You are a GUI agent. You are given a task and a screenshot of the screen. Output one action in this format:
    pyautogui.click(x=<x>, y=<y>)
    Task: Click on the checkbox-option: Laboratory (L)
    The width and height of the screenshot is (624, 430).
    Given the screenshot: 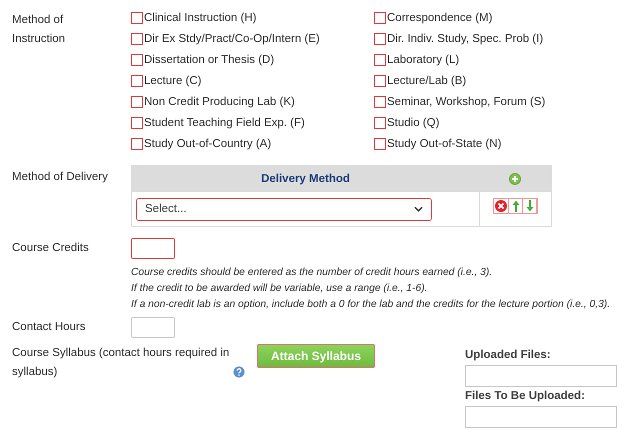 What is the action you would take?
    pyautogui.click(x=496, y=59)
    